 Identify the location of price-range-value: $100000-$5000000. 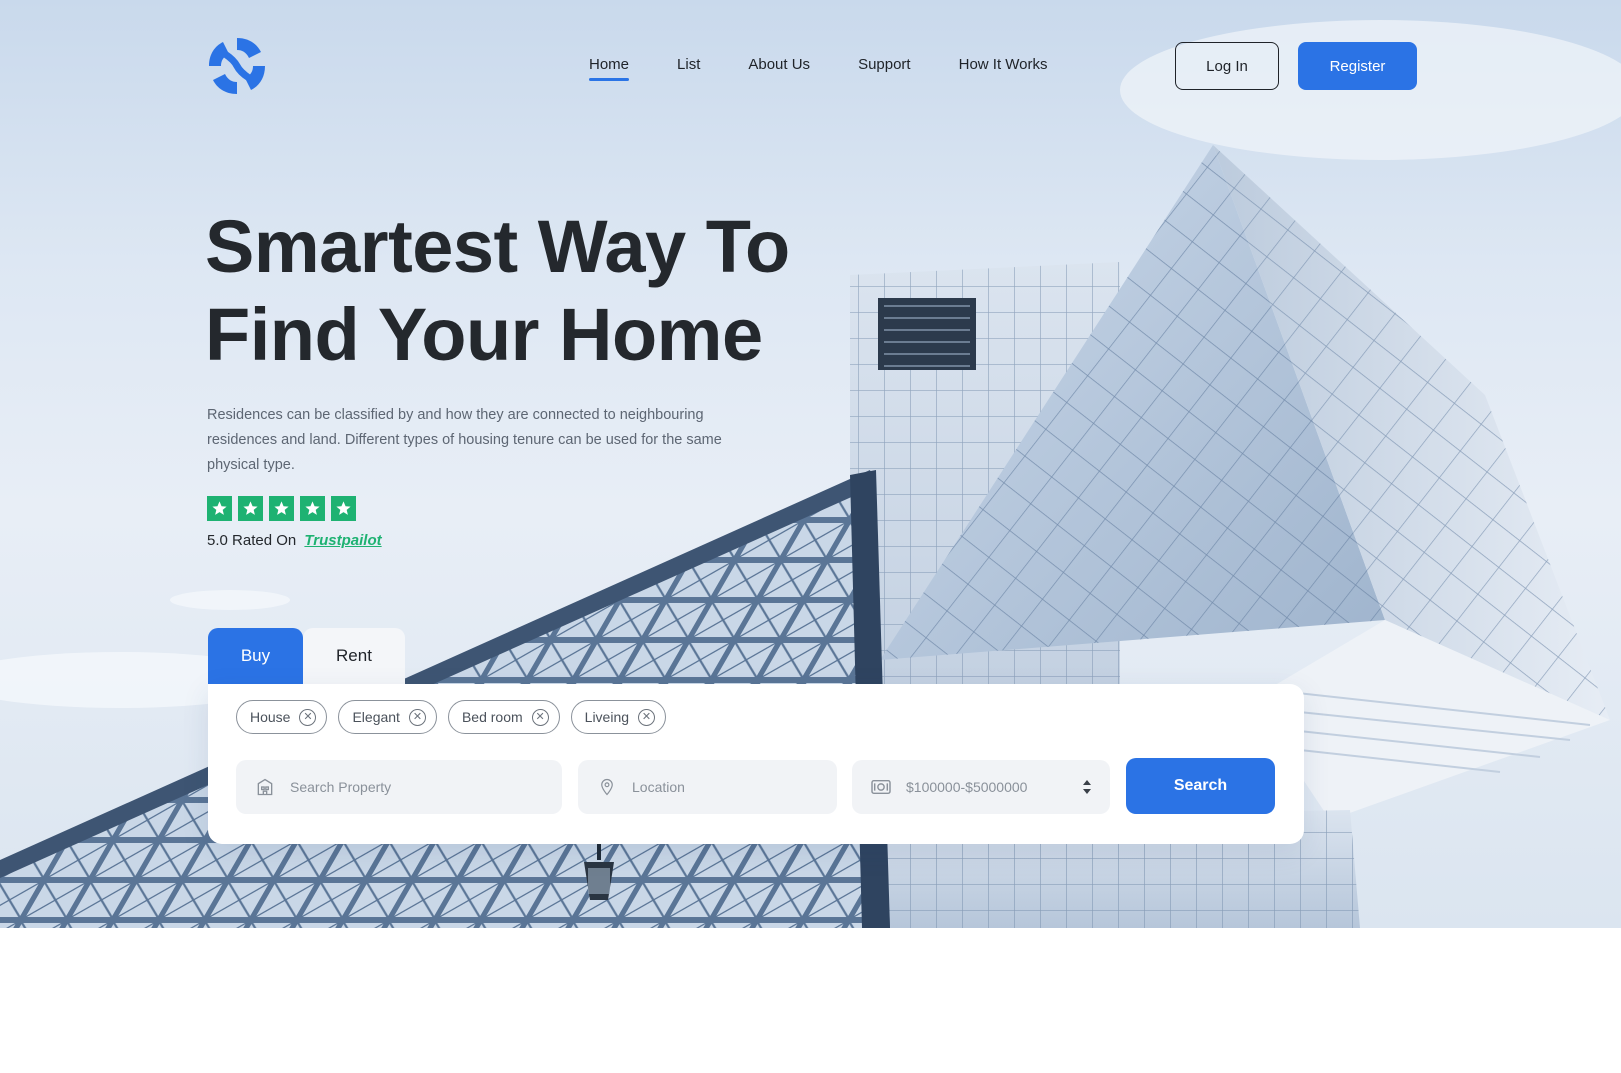
(967, 787).